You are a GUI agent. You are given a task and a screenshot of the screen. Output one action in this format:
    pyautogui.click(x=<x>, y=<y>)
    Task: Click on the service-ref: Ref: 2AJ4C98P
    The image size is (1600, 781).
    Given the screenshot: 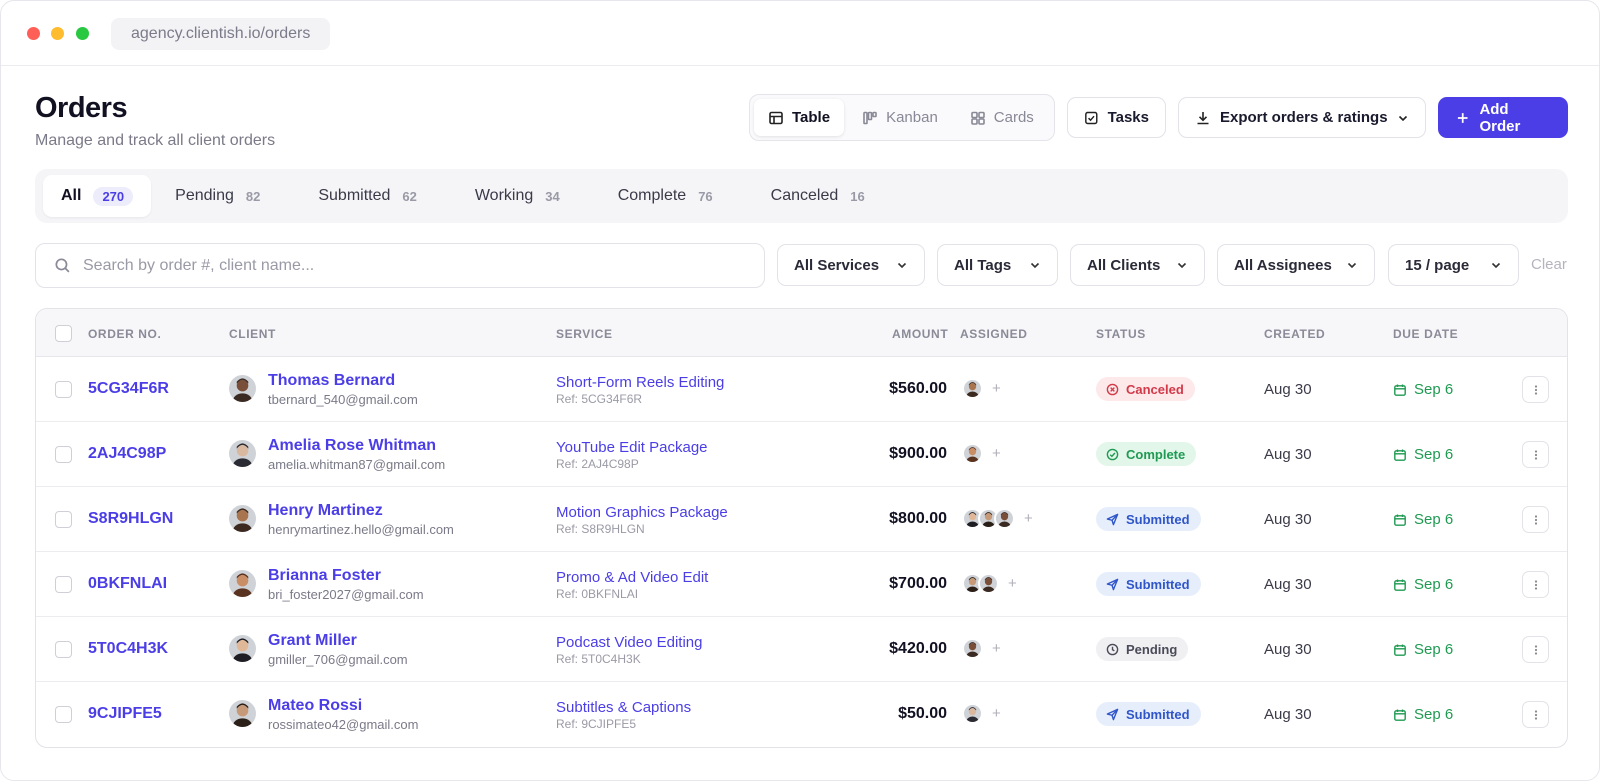 What is the action you would take?
    pyautogui.click(x=597, y=464)
    